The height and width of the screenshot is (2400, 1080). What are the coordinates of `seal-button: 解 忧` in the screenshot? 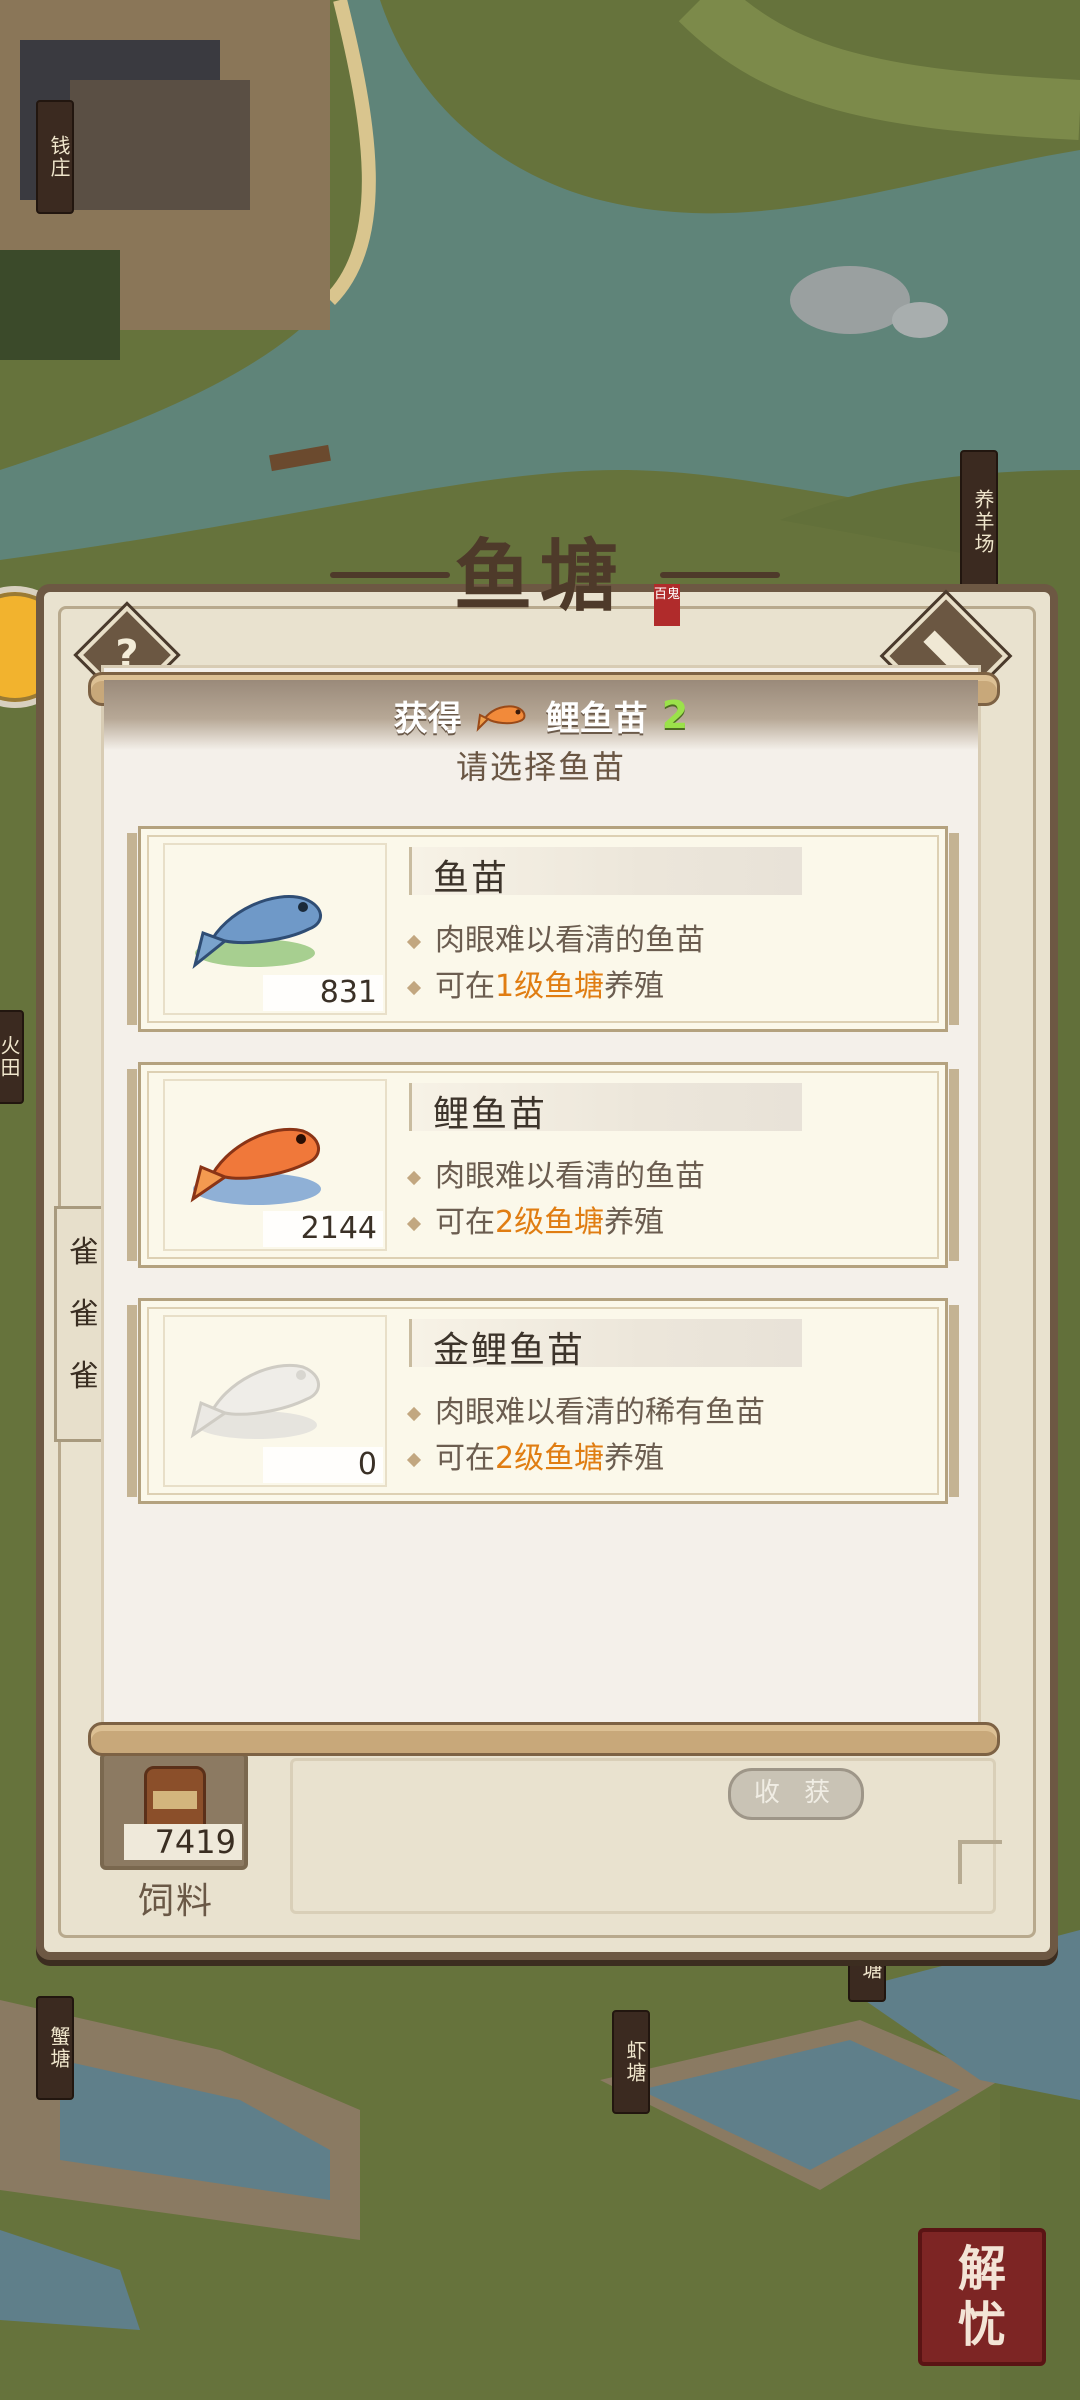 It's located at (982, 2297).